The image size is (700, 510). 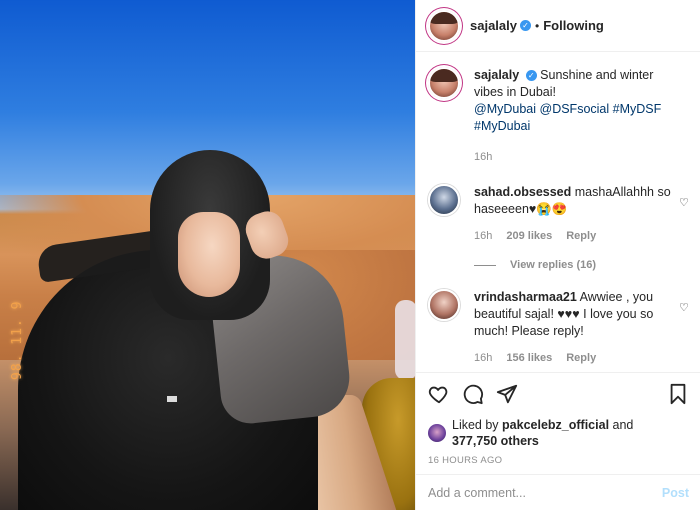 What do you see at coordinates (573, 25) in the screenshot?
I see `following-button: Following` at bounding box center [573, 25].